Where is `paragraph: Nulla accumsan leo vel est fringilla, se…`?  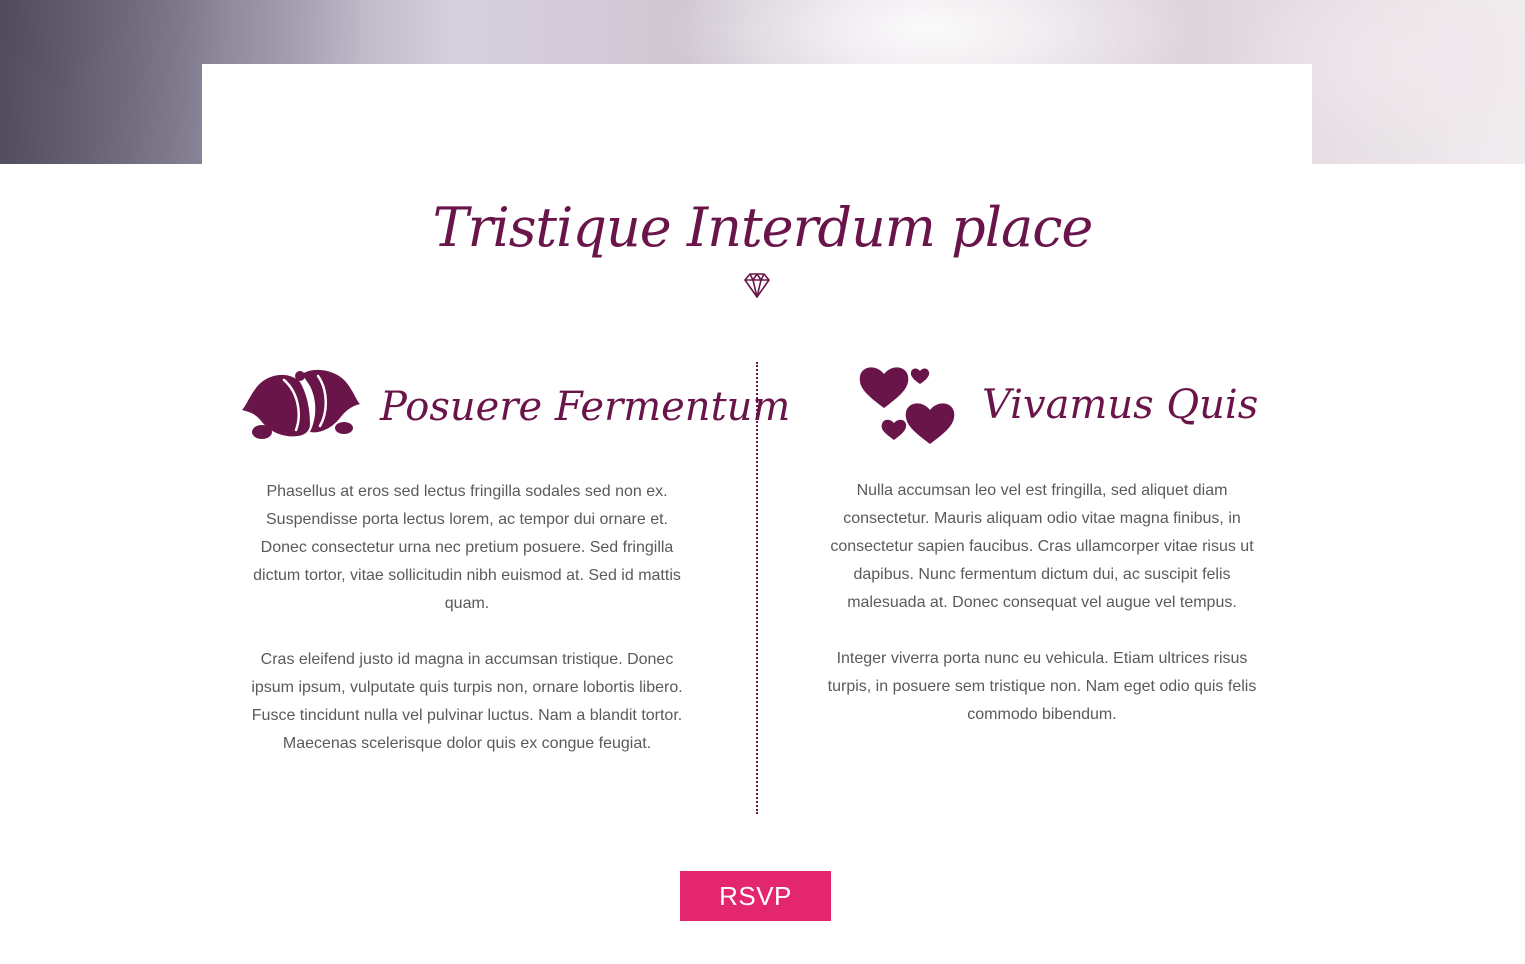 paragraph: Nulla accumsan leo vel est fringilla, se… is located at coordinates (1042, 546).